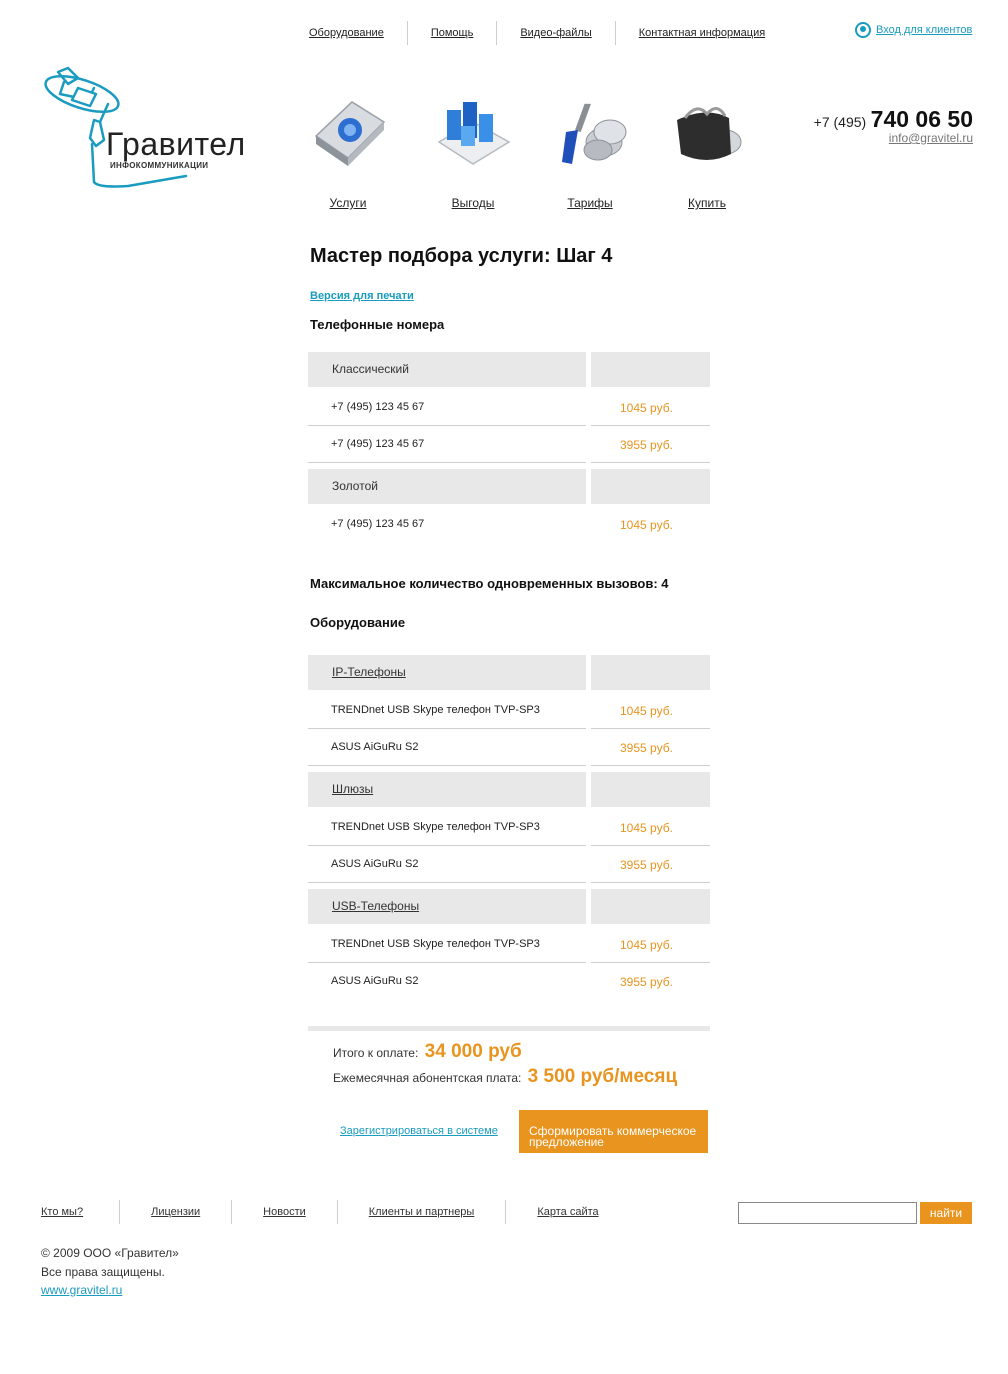 This screenshot has width=1008, height=1374. I want to click on icon-buy-label: Купить, so click(707, 203).